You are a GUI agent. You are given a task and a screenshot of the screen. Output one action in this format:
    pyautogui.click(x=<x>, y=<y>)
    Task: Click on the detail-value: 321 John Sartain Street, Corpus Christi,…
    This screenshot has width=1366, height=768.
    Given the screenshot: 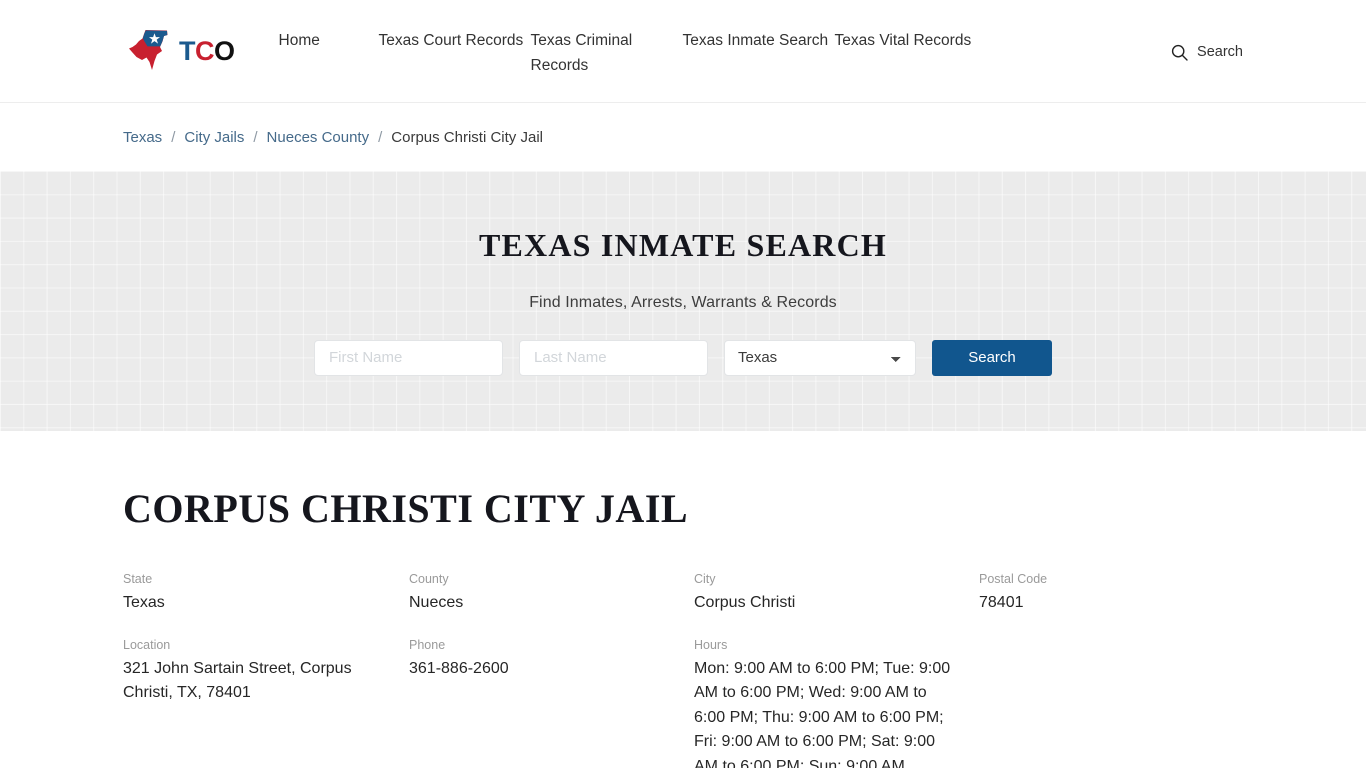 What is the action you would take?
    pyautogui.click(x=237, y=680)
    